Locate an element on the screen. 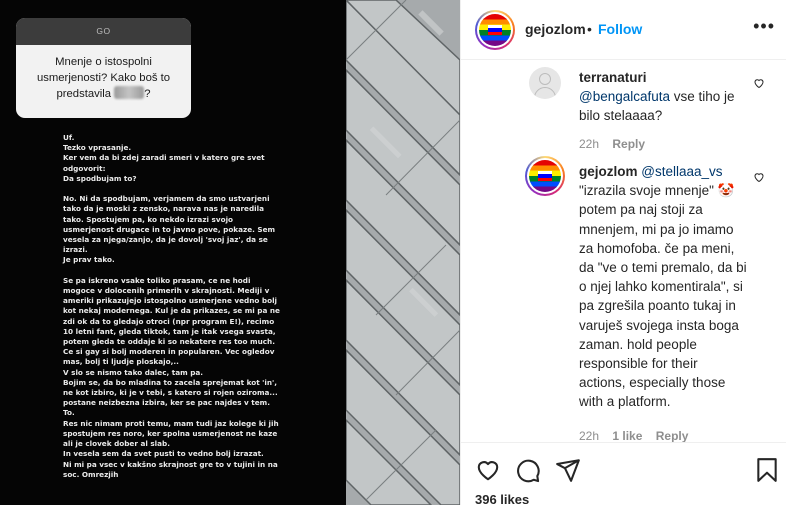  likes-count: 396 likes is located at coordinates (502, 498).